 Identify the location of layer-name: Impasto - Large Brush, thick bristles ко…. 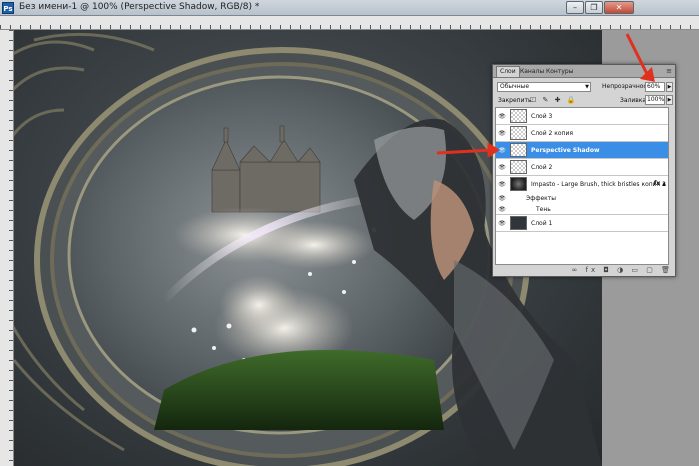
(598, 184).